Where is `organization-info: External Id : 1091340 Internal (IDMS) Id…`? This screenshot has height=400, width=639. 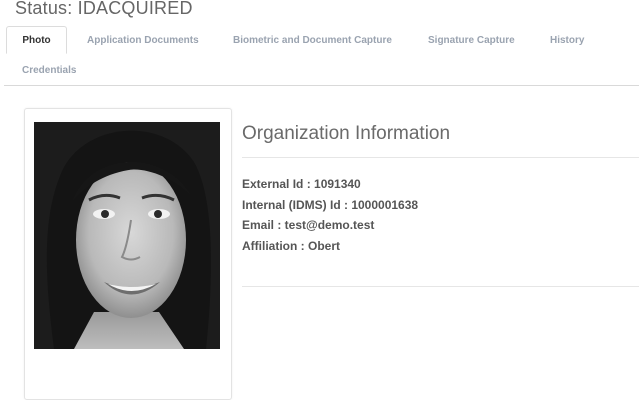
organization-info: External Id : 1091340 Internal (IDMS) Id… is located at coordinates (330, 215).